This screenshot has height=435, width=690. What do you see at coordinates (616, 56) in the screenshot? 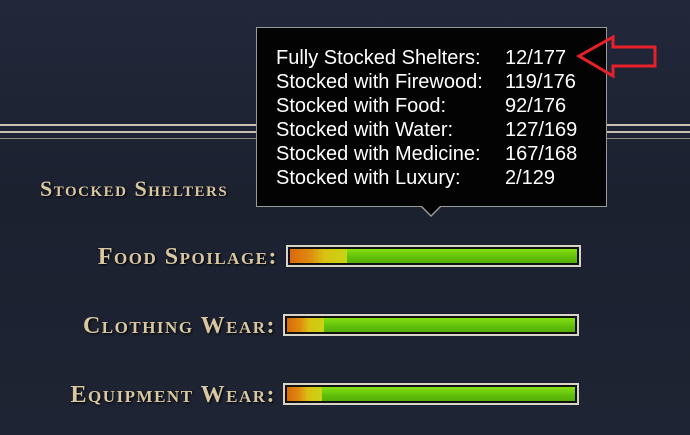
I see `left-arrow-outline-icon` at bounding box center [616, 56].